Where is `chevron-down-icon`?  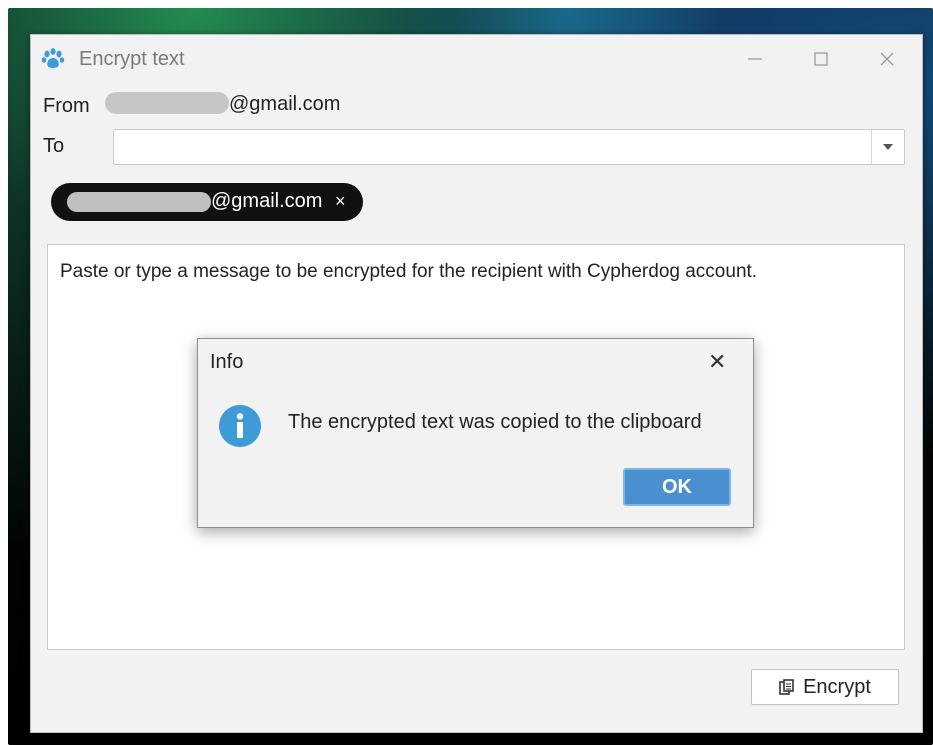
chevron-down-icon is located at coordinates (888, 147).